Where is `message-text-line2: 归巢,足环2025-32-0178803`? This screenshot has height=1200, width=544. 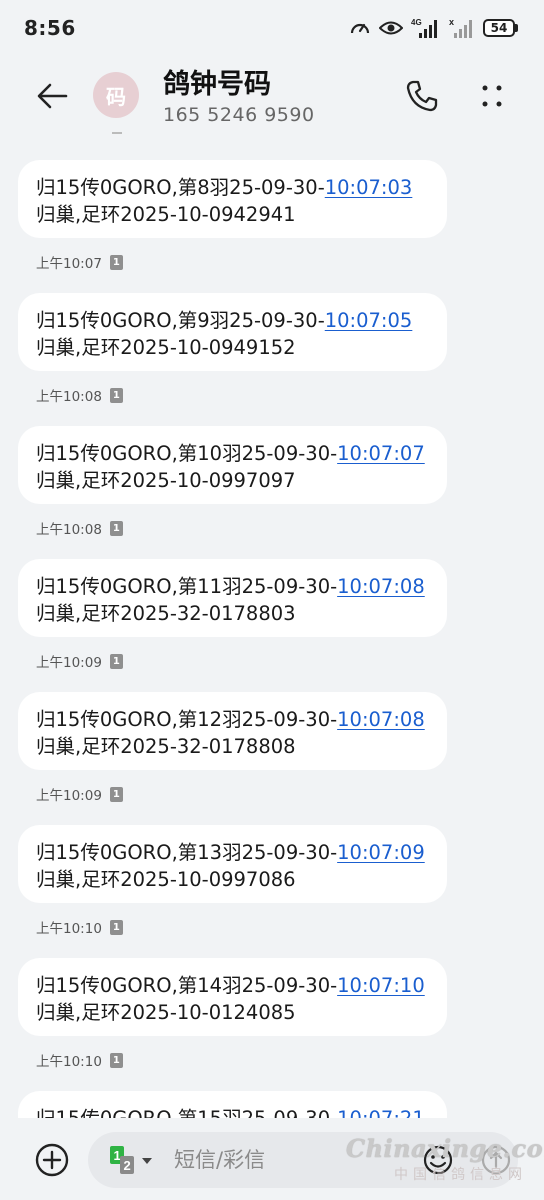
message-text-line2: 归巢,足环2025-32-0178803 is located at coordinates (166, 613).